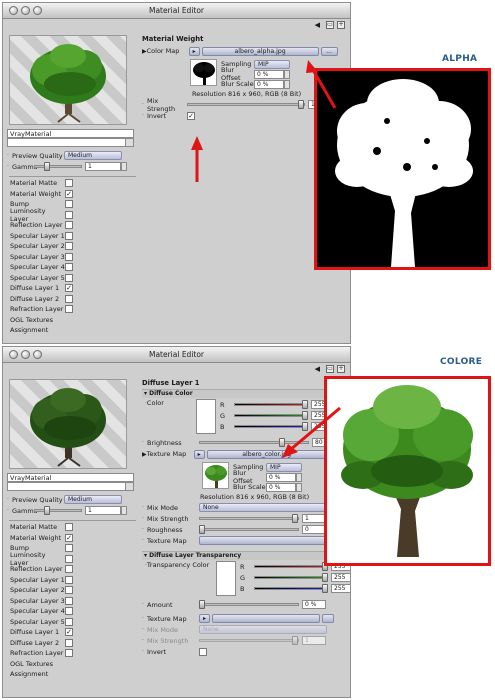 This screenshot has width=495, height=700. What do you see at coordinates (93, 155) in the screenshot?
I see `preview-quality-select: Medium` at bounding box center [93, 155].